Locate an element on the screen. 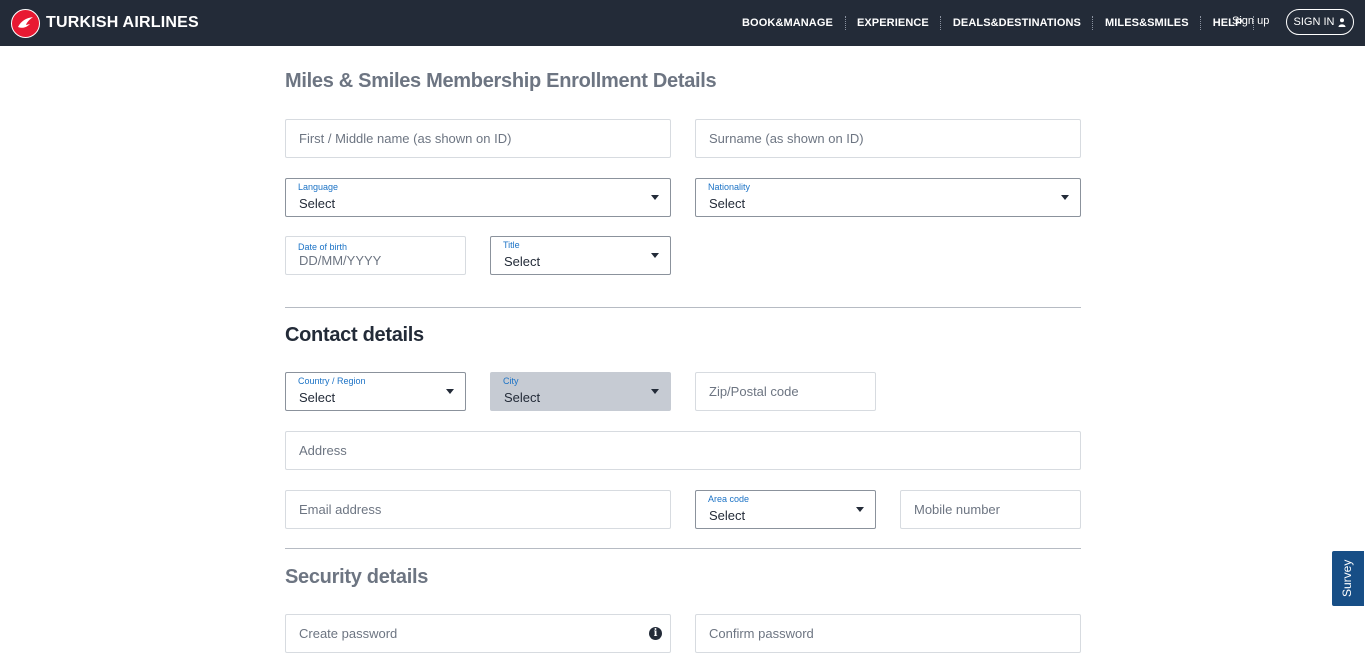  language-label: Language is located at coordinates (318, 187).